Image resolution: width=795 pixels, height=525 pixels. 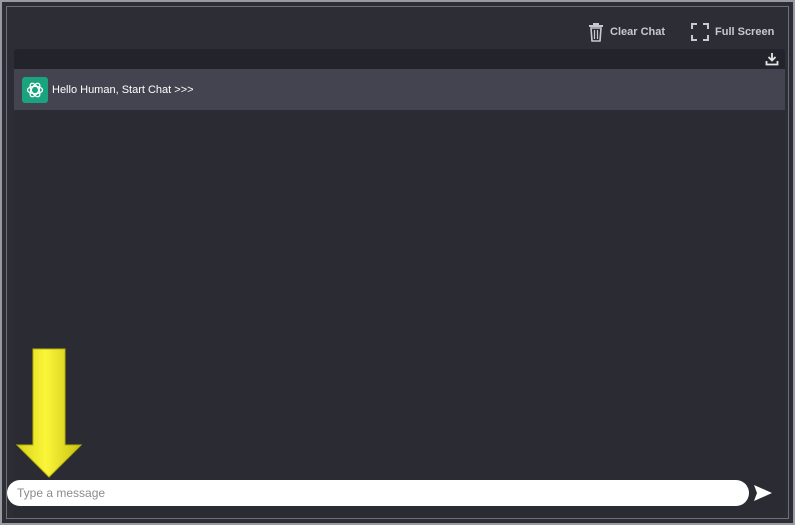 What do you see at coordinates (638, 32) in the screenshot?
I see `clear-chat-label: Clear Chat` at bounding box center [638, 32].